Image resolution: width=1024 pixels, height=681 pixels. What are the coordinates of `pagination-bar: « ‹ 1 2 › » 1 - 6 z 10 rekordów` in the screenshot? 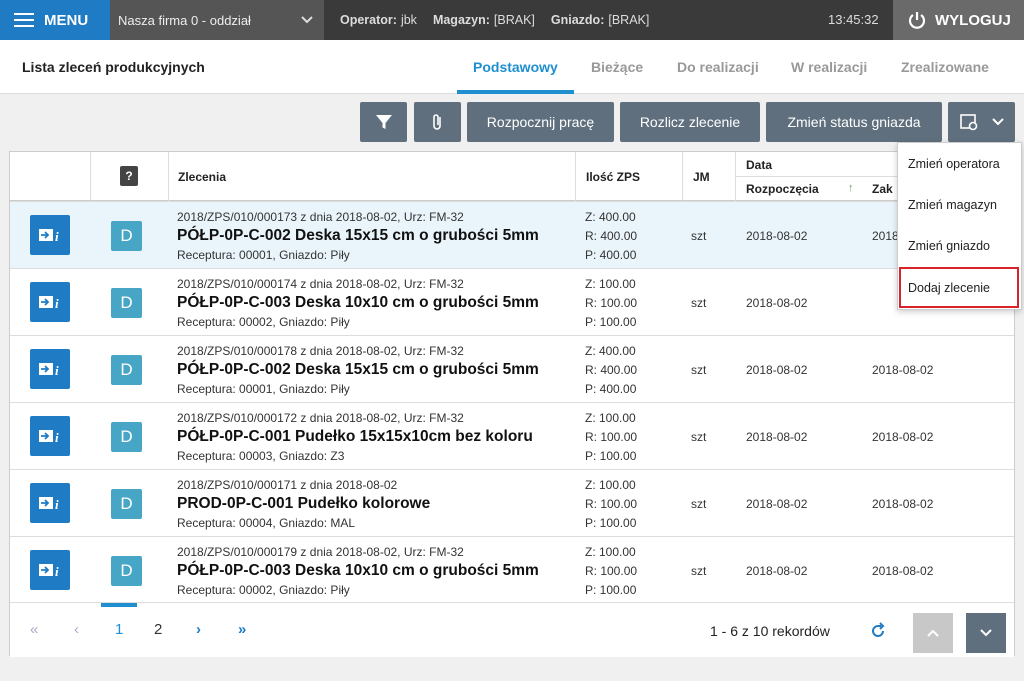 It's located at (512, 629).